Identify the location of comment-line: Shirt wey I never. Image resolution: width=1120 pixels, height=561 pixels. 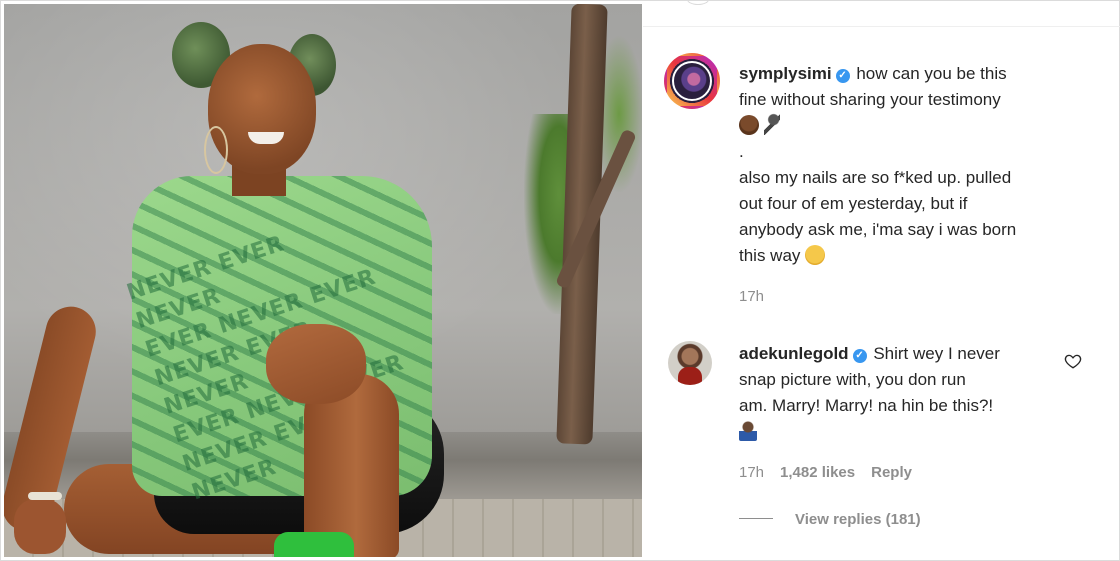
(936, 353).